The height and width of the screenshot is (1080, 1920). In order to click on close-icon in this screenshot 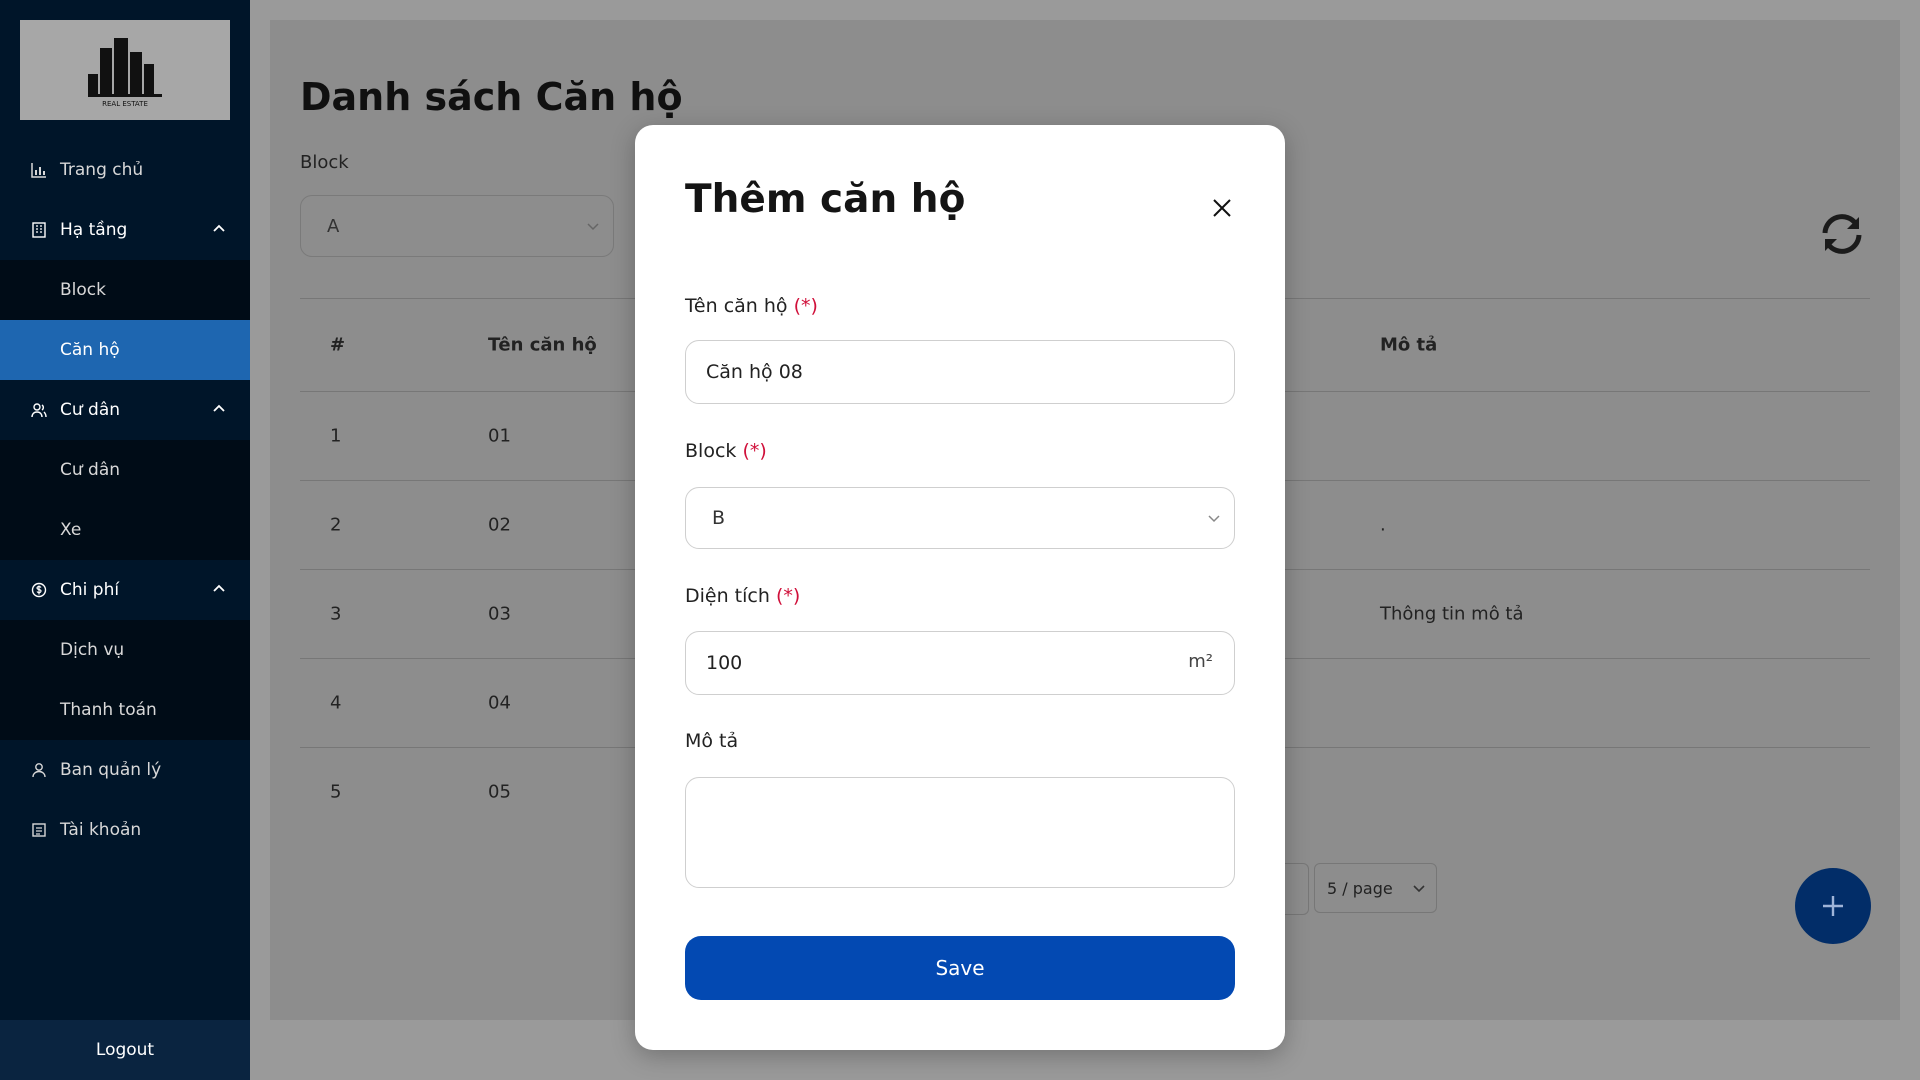, I will do `click(1222, 208)`.